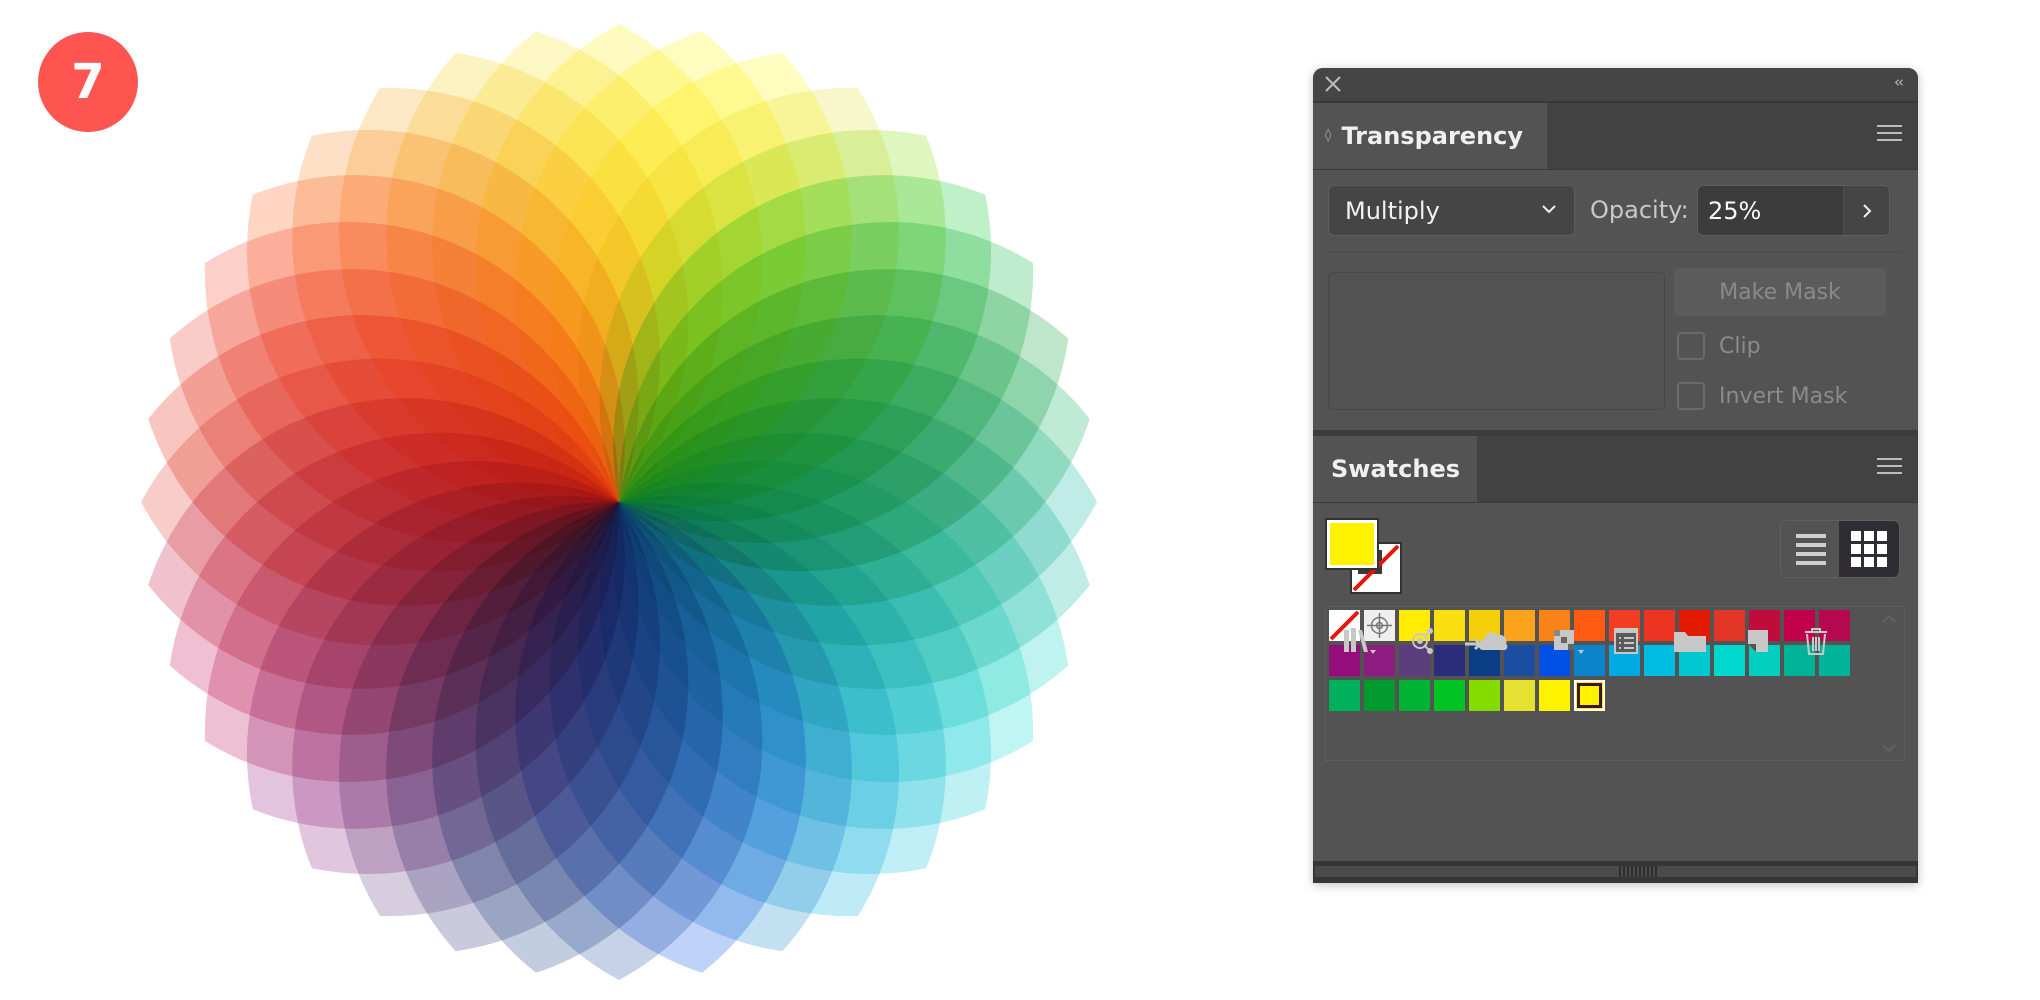 This screenshot has width=2040, height=1000. I want to click on swatches-tabstrip: Swatches, so click(1615, 469).